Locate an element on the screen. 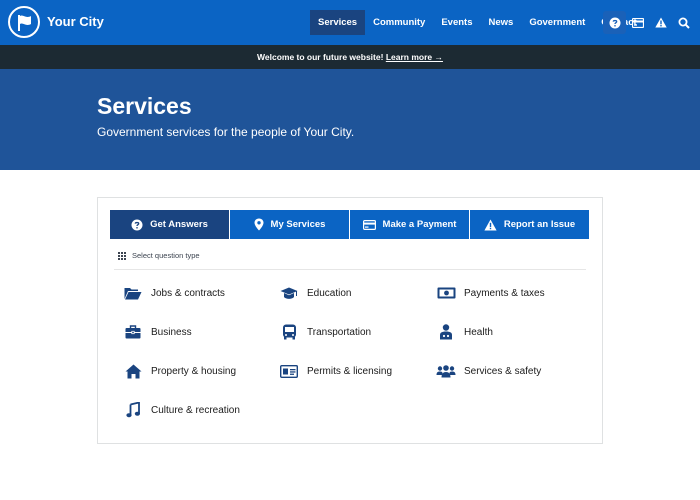 The image size is (700, 500). money-bill-icon is located at coordinates (446, 293).